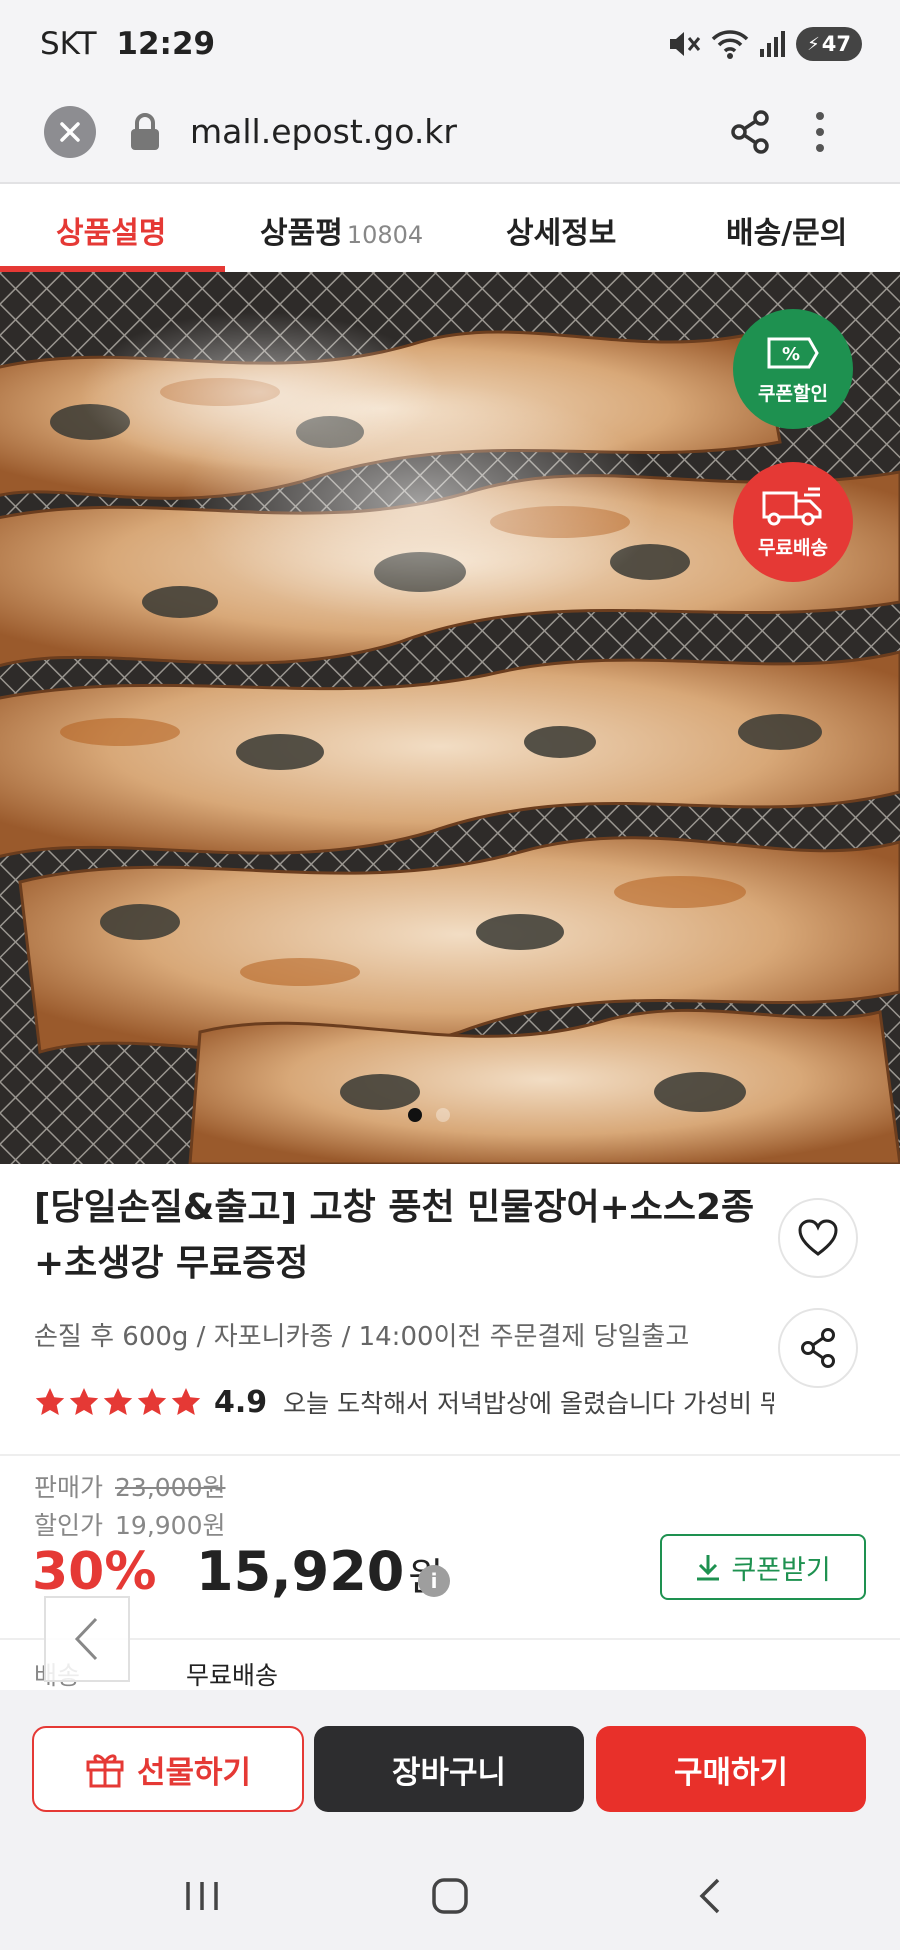  I want to click on gift-button: 선물하기, so click(168, 1769).